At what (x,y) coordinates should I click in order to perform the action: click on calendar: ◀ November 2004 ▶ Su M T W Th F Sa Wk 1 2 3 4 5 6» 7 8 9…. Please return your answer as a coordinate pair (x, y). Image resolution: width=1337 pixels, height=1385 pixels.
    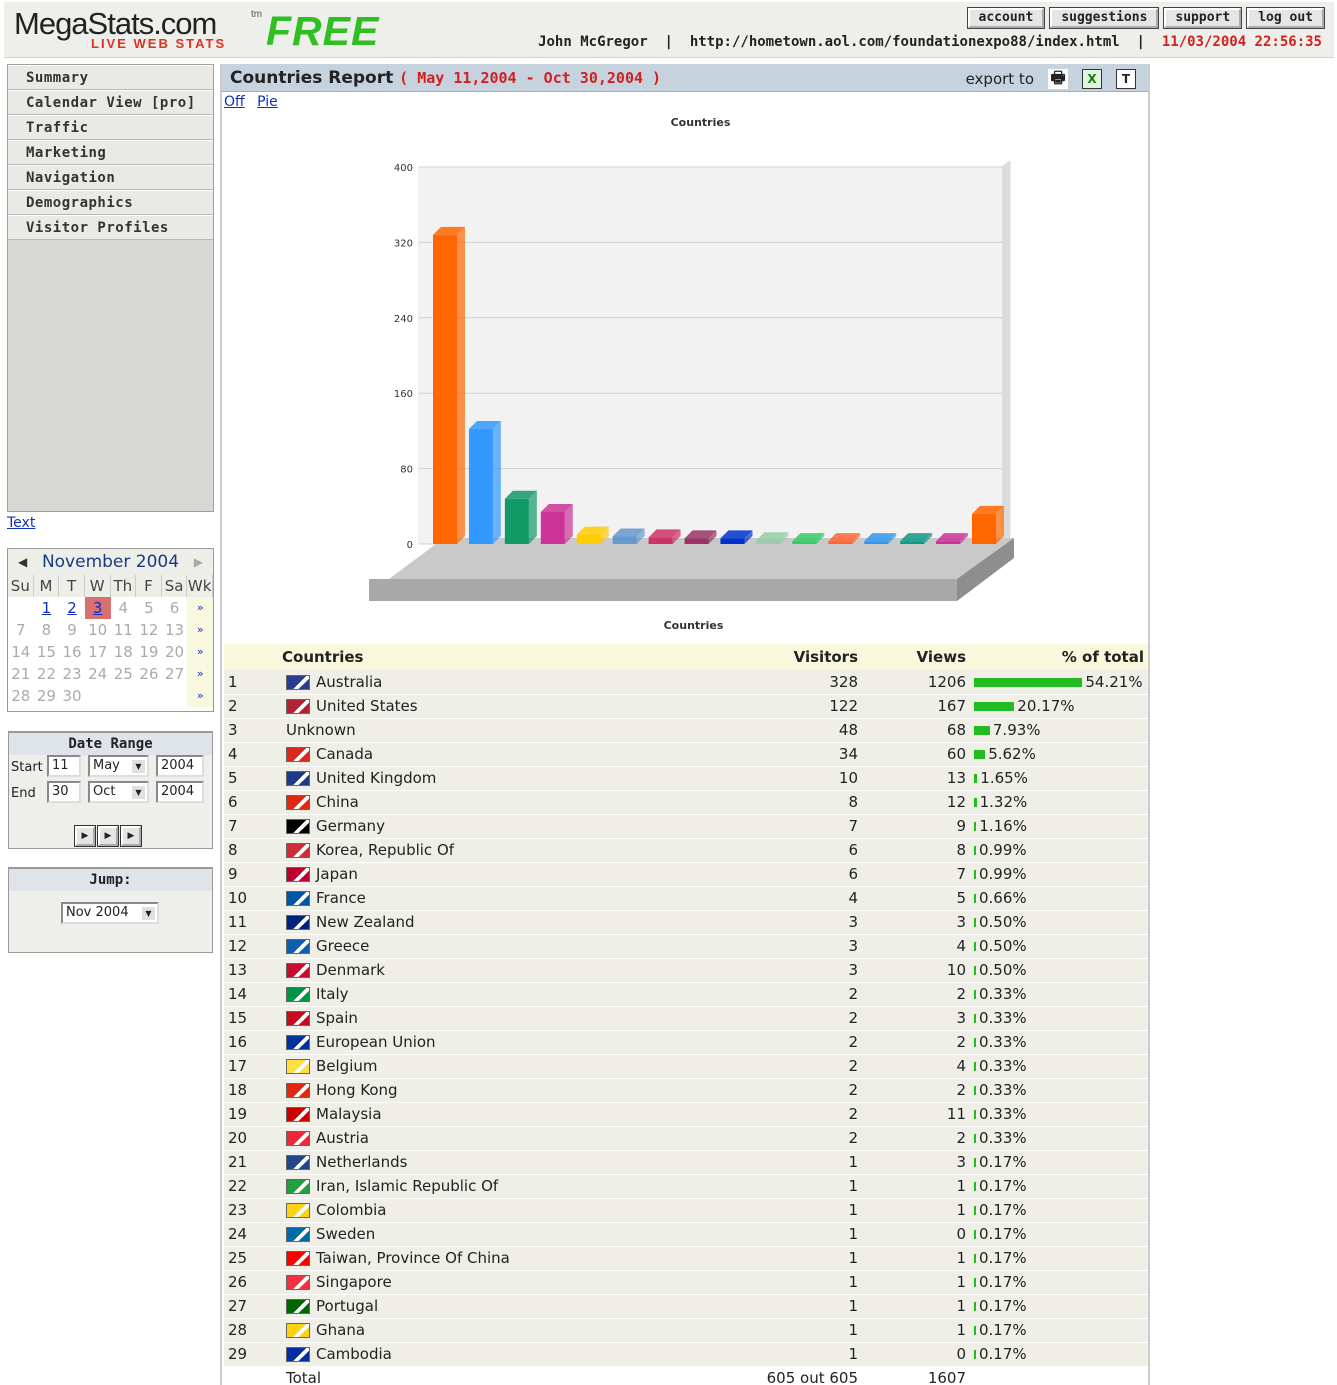
    Looking at the image, I should click on (110, 630).